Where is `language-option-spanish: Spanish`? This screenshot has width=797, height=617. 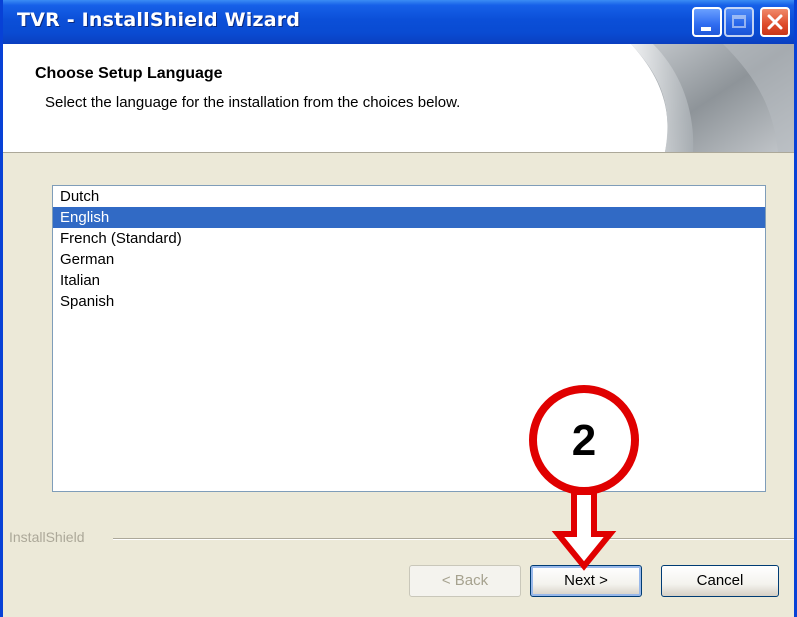
language-option-spanish: Spanish is located at coordinates (409, 301).